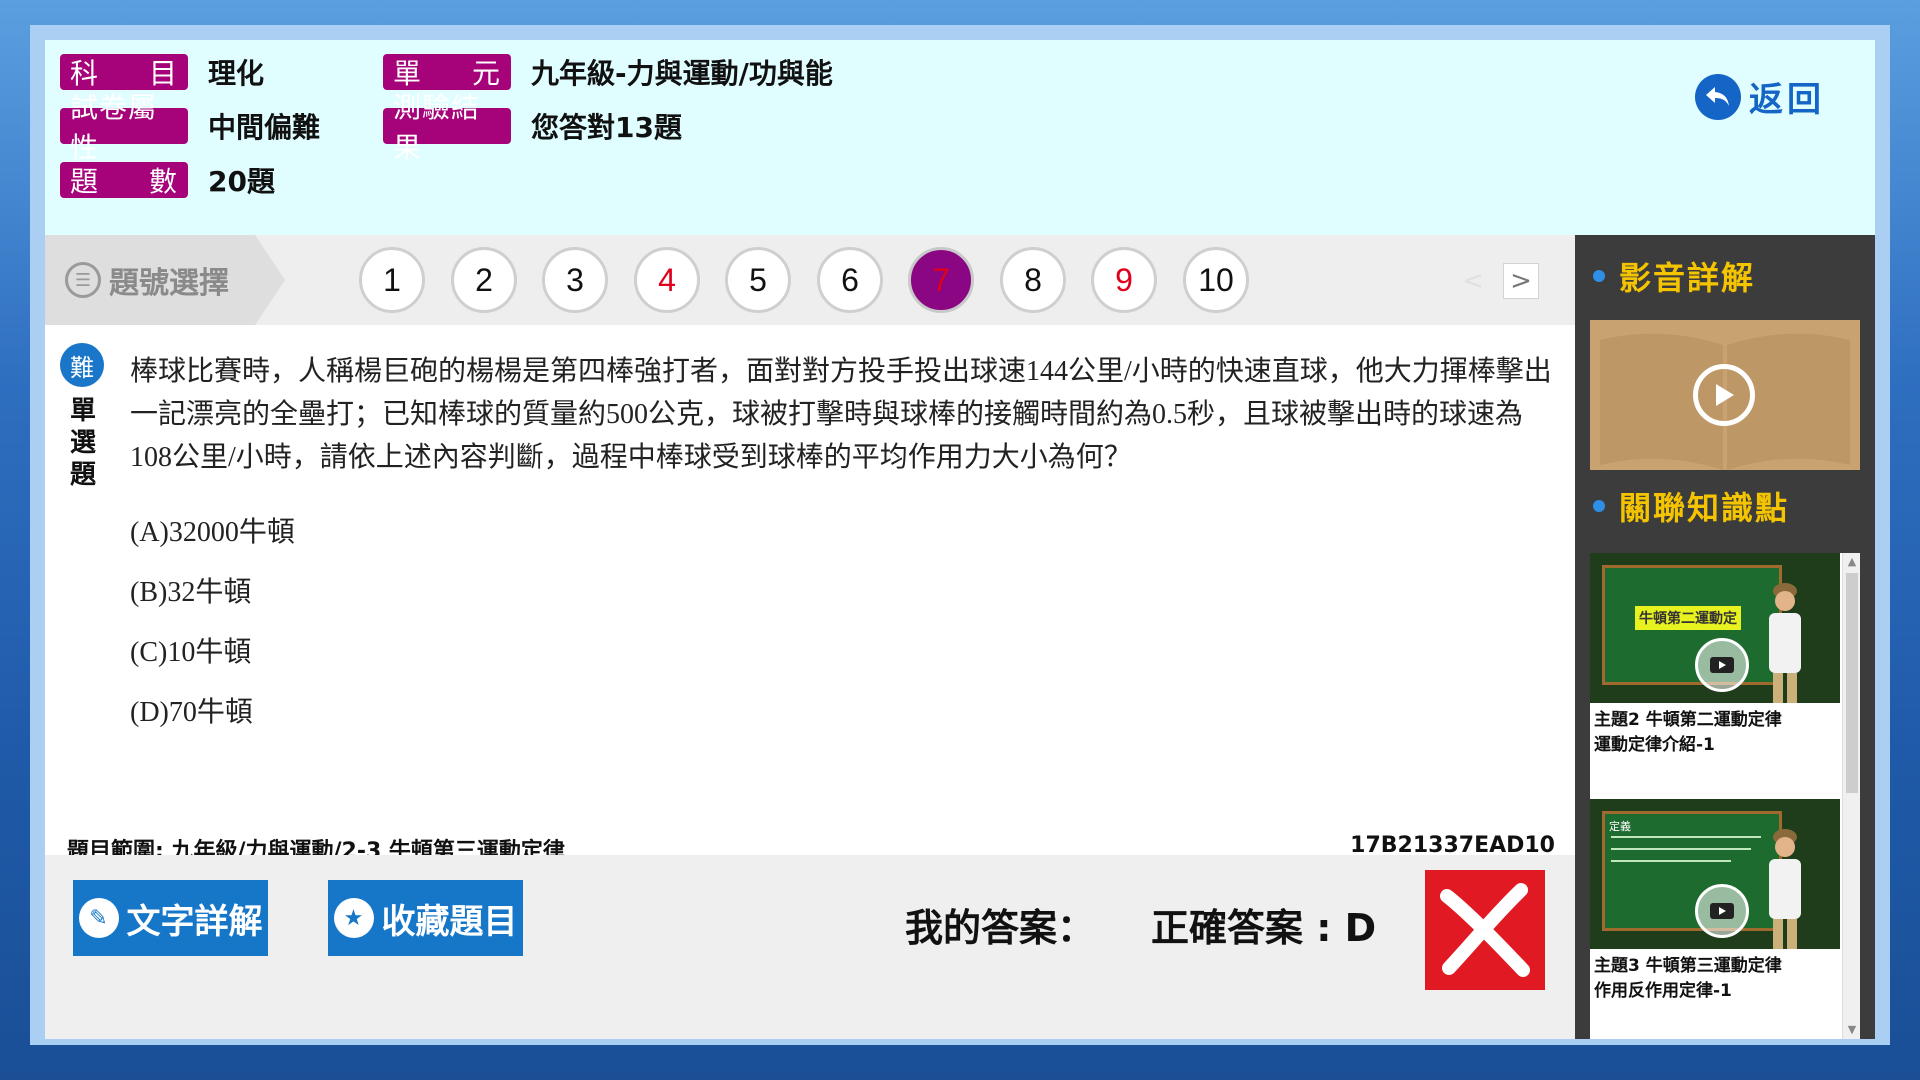 This screenshot has width=1920, height=1080. Describe the element at coordinates (1851, 796) in the screenshot. I see `knowledge-list-scrollbar: ▲ ▼` at that location.